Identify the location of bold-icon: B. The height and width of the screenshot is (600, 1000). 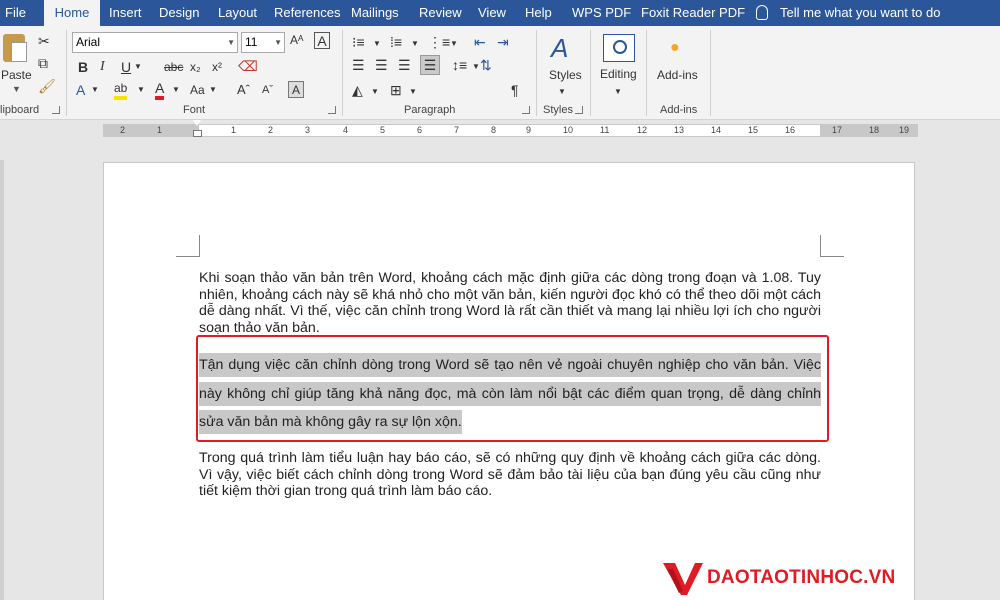
(83, 67).